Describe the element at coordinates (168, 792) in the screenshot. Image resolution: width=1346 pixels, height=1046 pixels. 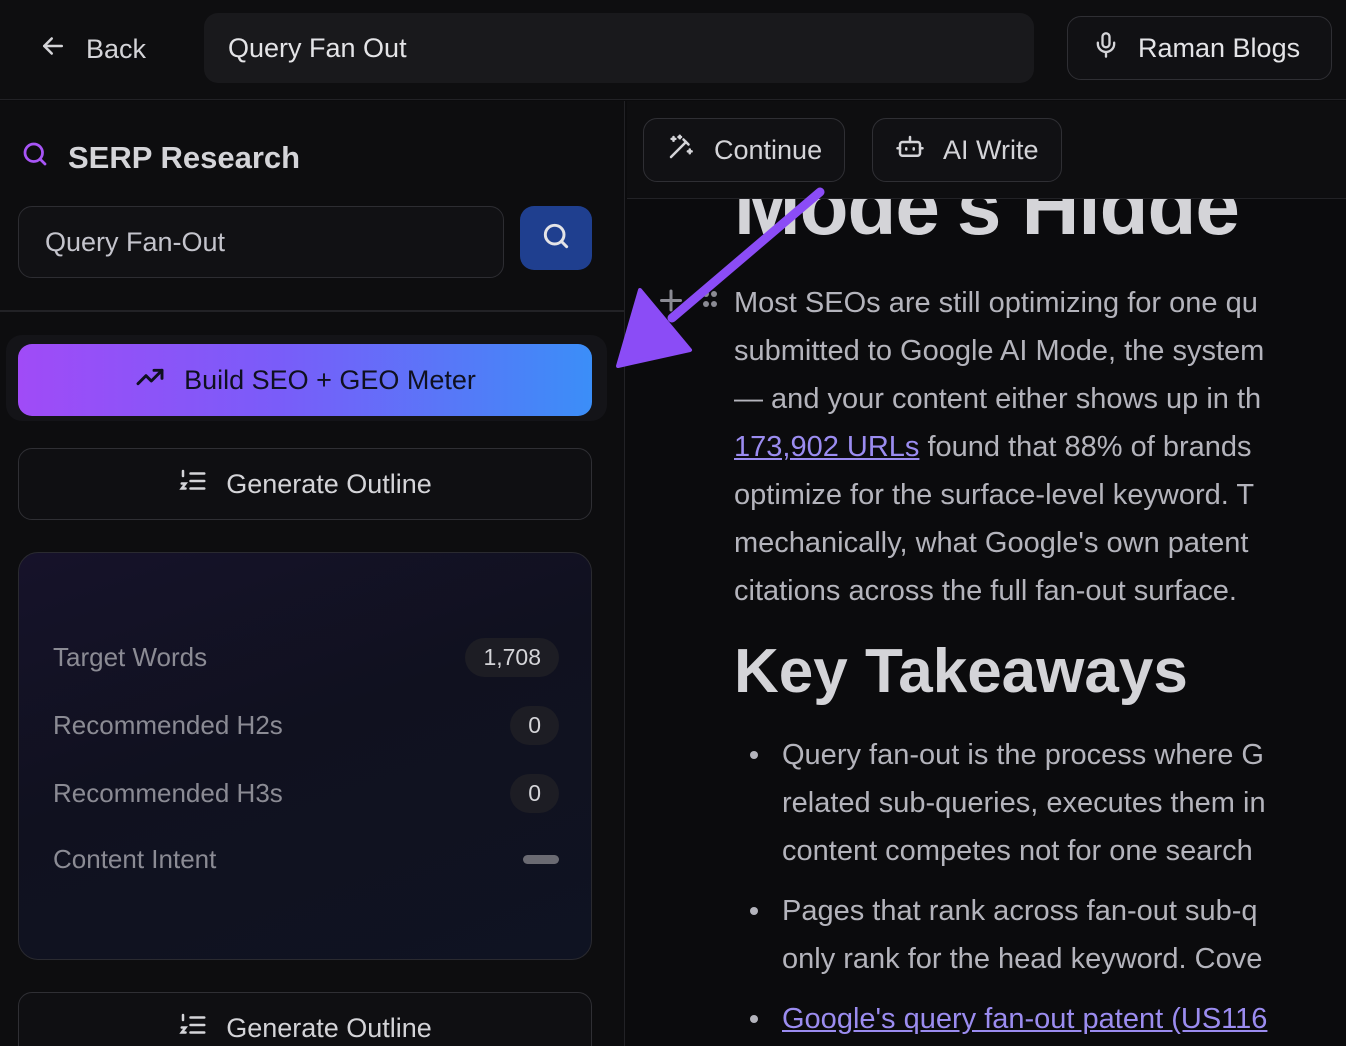
I see `stat-label: Recommended H3s` at that location.